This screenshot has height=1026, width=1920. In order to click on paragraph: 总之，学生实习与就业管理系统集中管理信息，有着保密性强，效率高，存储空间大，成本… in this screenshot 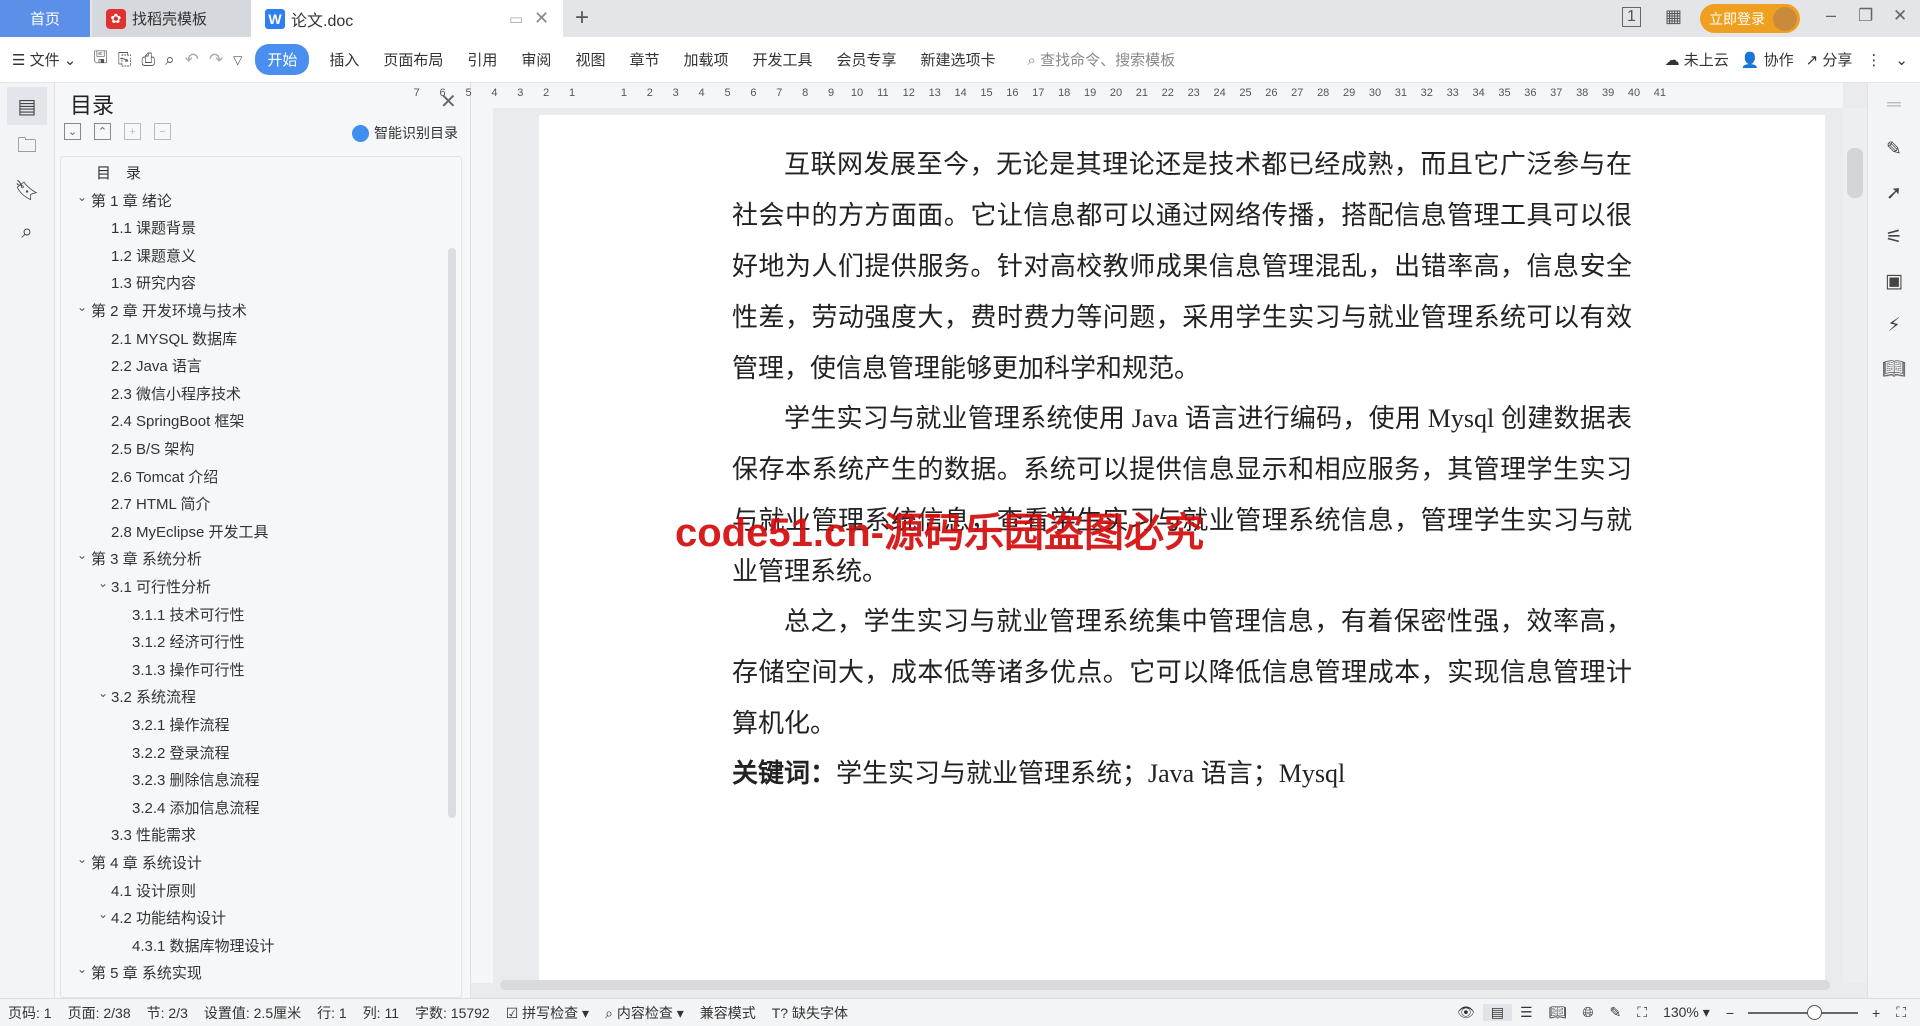, I will do `click(1182, 672)`.